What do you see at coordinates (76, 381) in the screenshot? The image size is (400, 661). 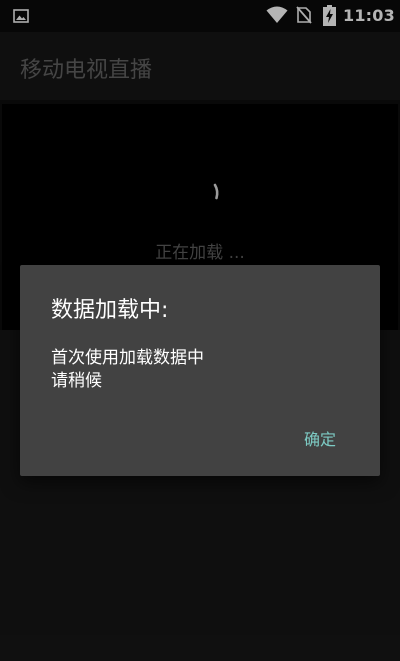 I see `dialog-message-line: 请稍候` at bounding box center [76, 381].